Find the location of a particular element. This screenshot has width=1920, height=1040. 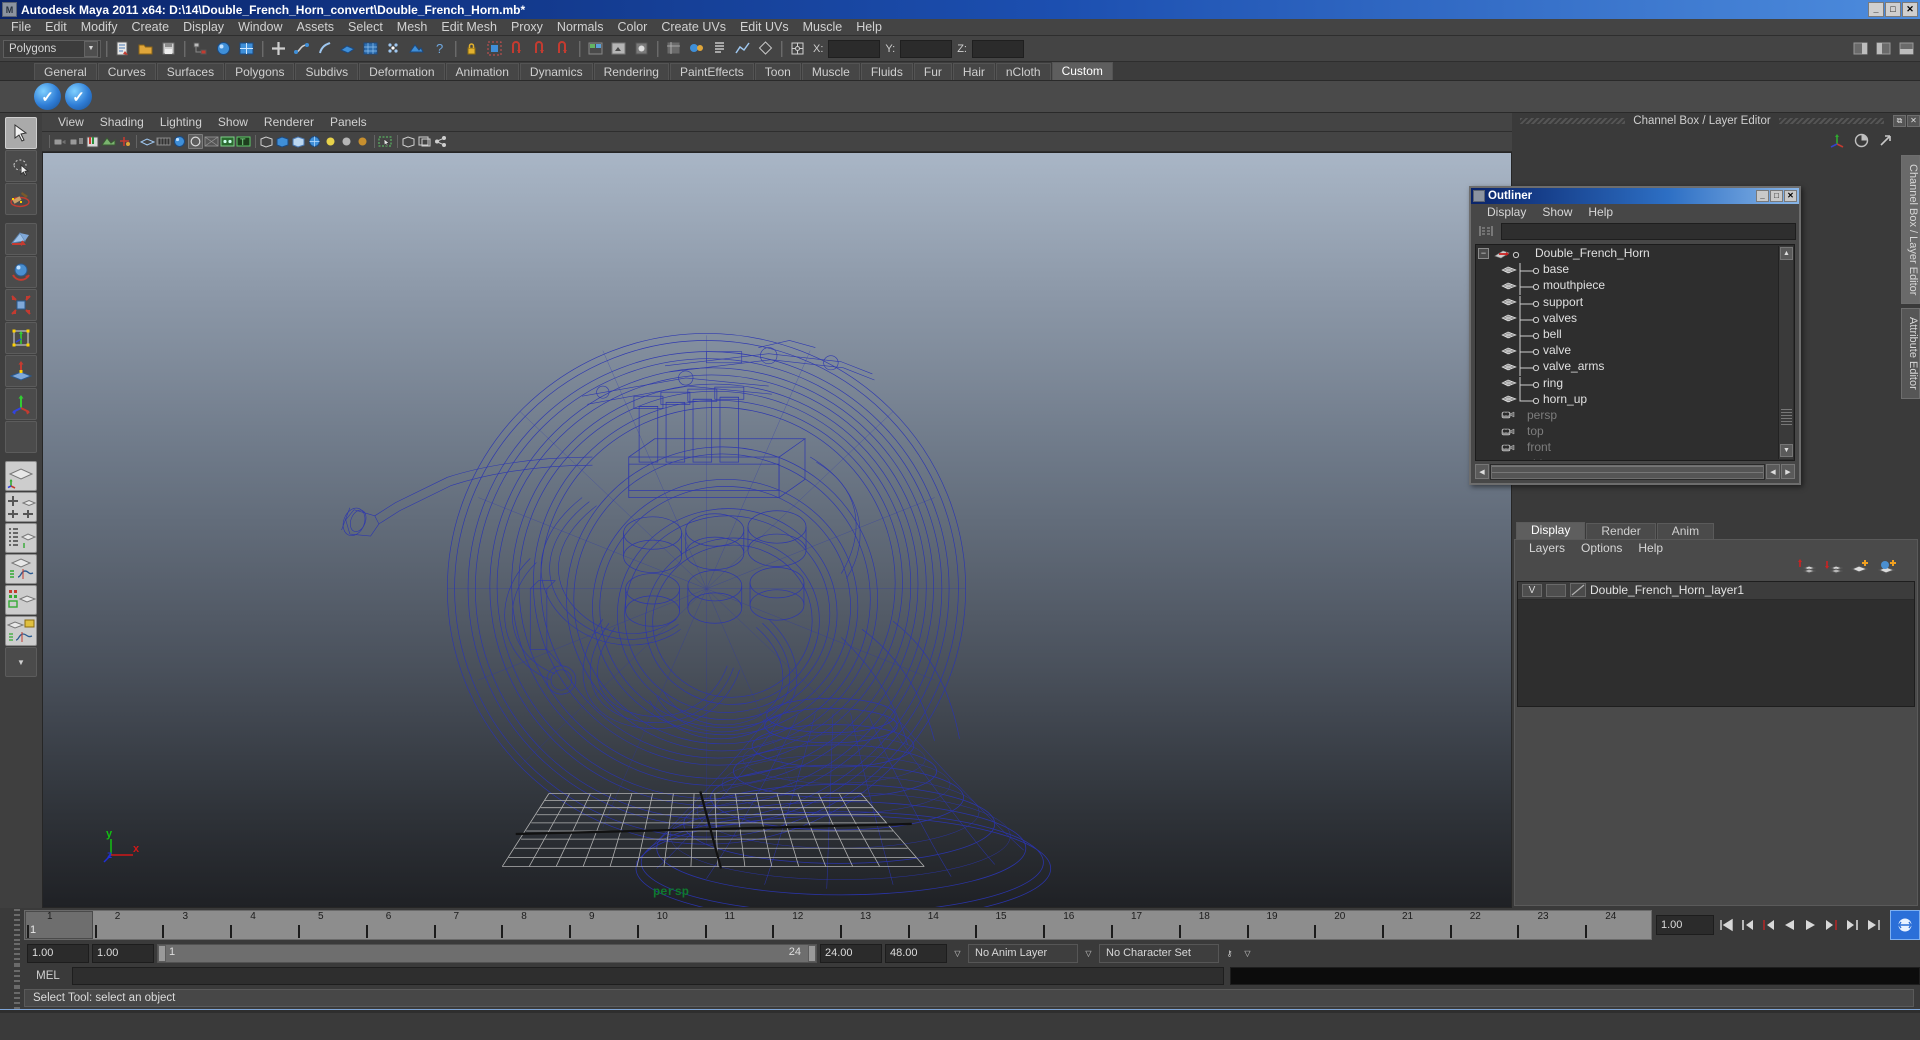

range-slider: 1 24 is located at coordinates (487, 953).